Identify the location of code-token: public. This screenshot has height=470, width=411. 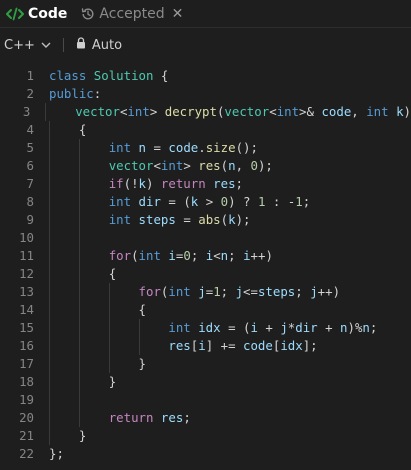
(71, 93).